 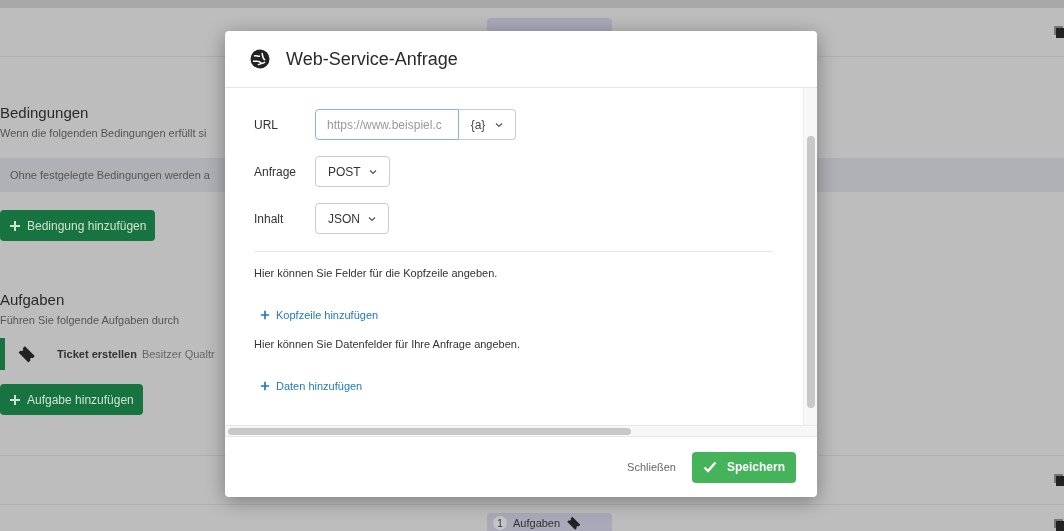 I want to click on horizontal-scrollbar, so click(x=429, y=431).